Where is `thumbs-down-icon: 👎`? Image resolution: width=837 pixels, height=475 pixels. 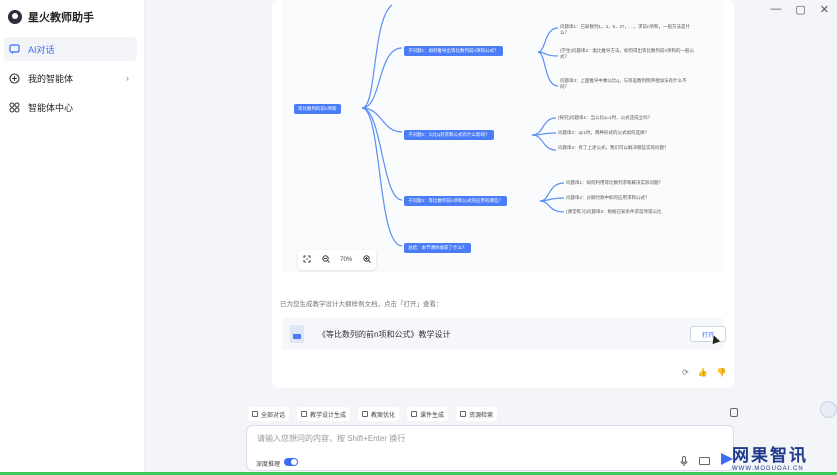 thumbs-down-icon: 👎 is located at coordinates (722, 372).